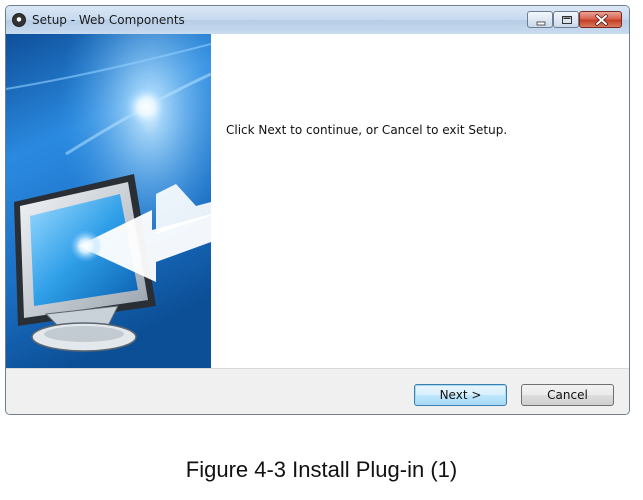 This screenshot has height=500, width=643. What do you see at coordinates (567, 395) in the screenshot?
I see `cancel-button: Cancel` at bounding box center [567, 395].